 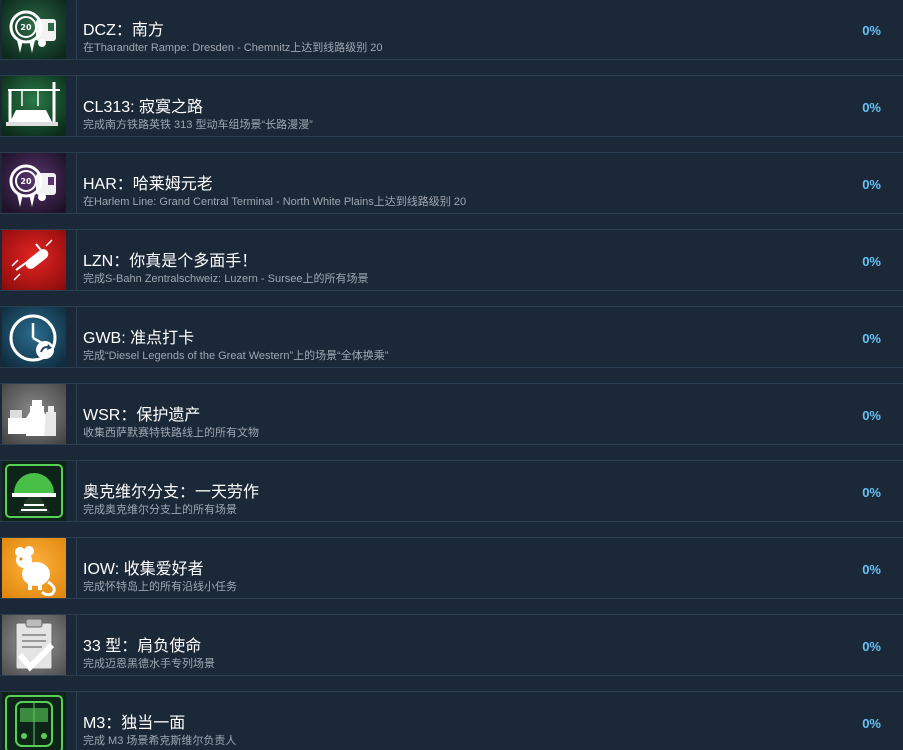 I want to click on achievement-title: GWB: 准点打卡, so click(x=139, y=338).